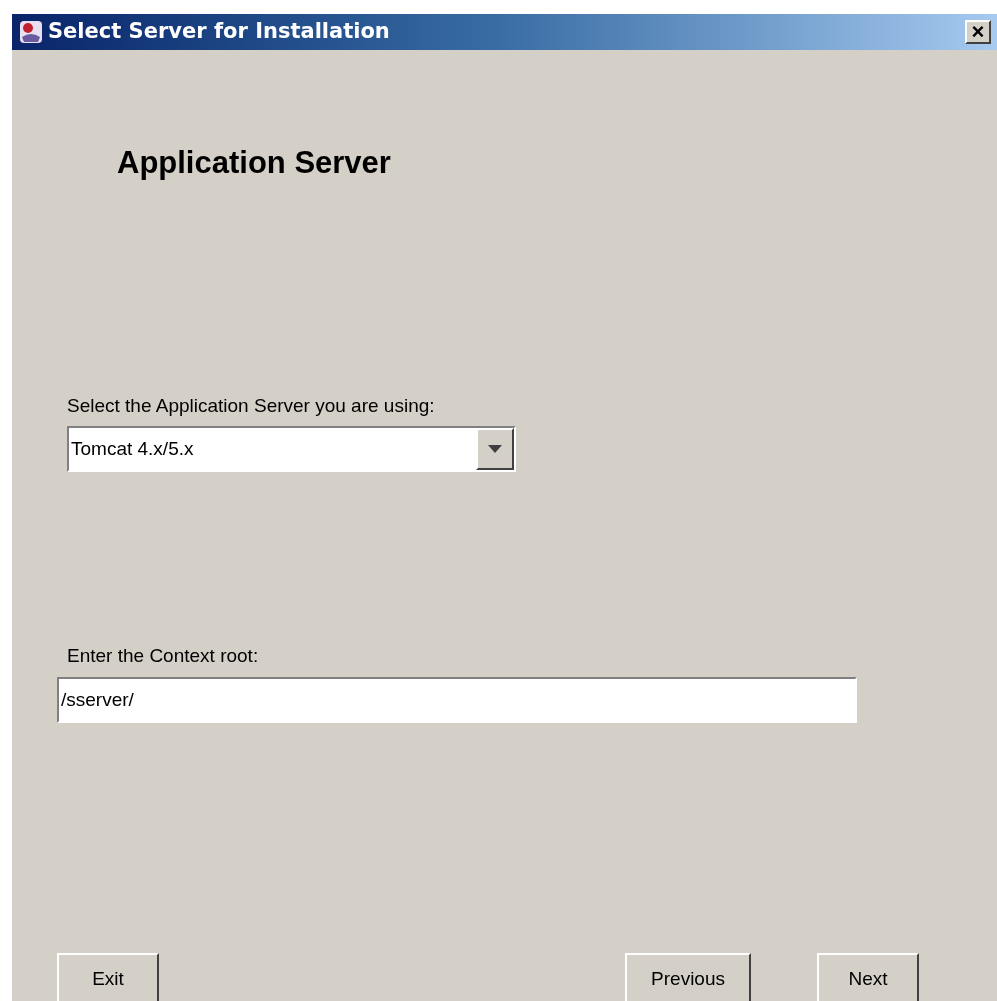 The height and width of the screenshot is (1001, 997). Describe the element at coordinates (108, 977) in the screenshot. I see `nav-button: Exit` at that location.